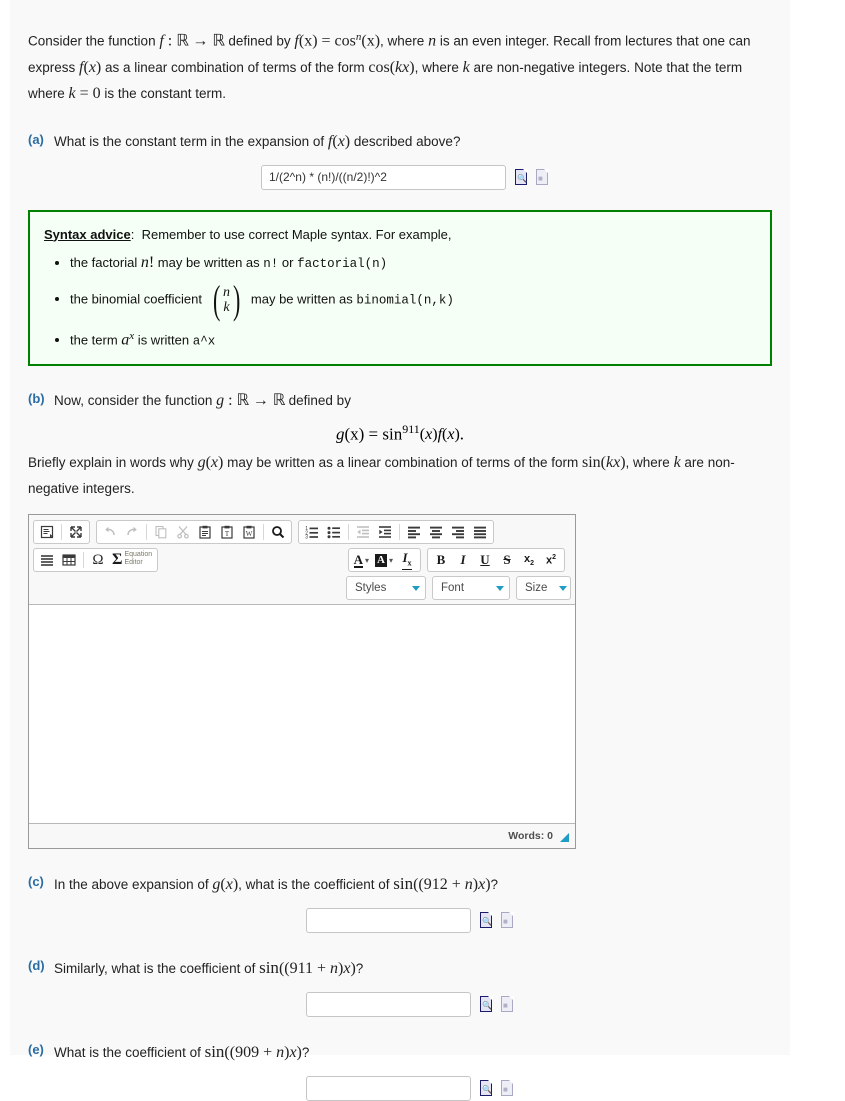 The height and width of the screenshot is (1101, 845). What do you see at coordinates (692, 463) in the screenshot?
I see `explain-text-4: are` at bounding box center [692, 463].